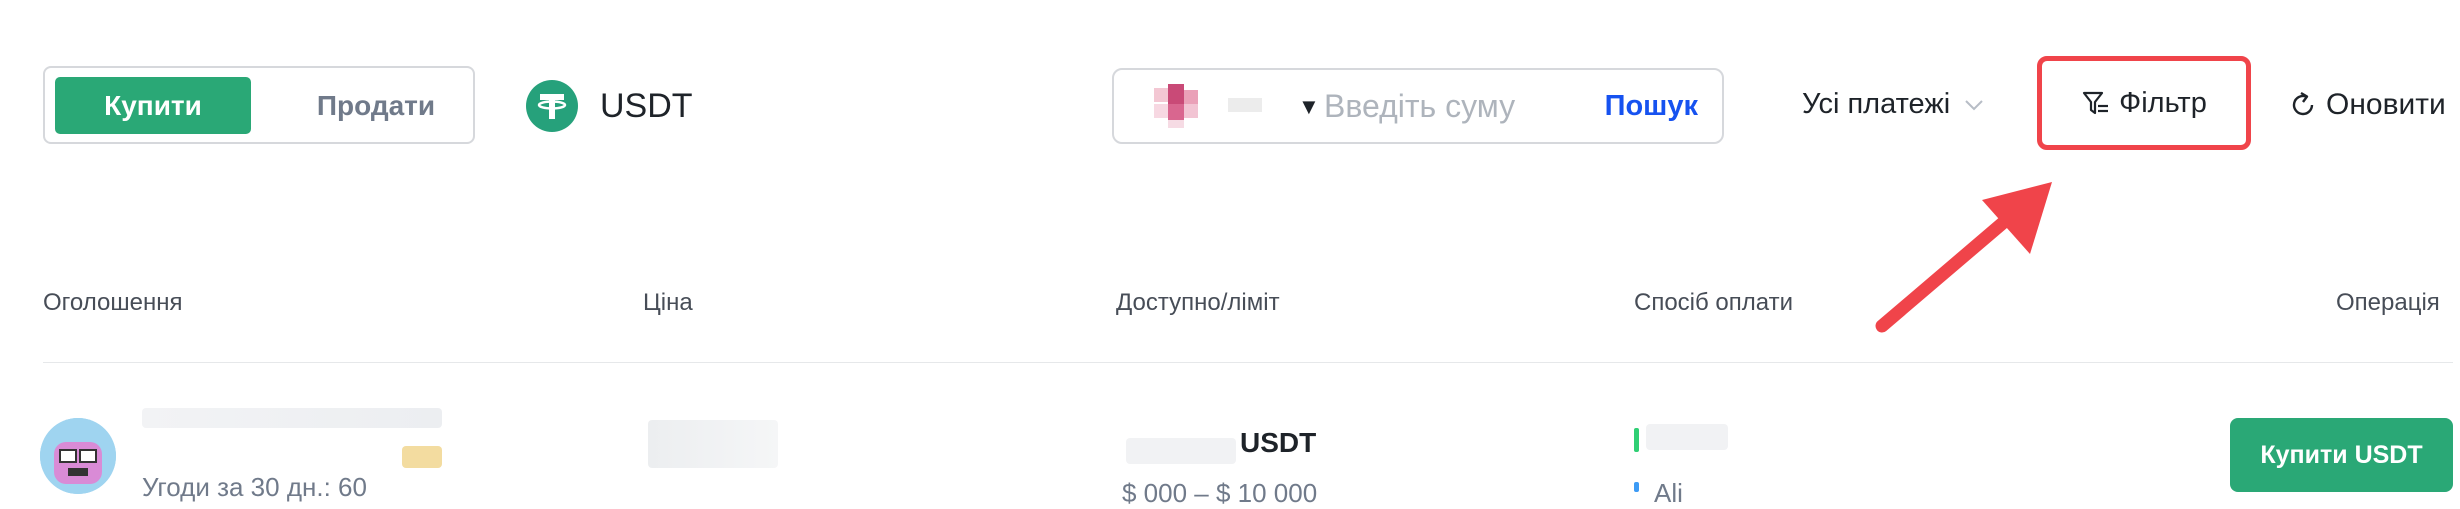 The width and height of the screenshot is (2460, 509). I want to click on trades-count: Угоди за 30 дн.: 60, so click(254, 487).